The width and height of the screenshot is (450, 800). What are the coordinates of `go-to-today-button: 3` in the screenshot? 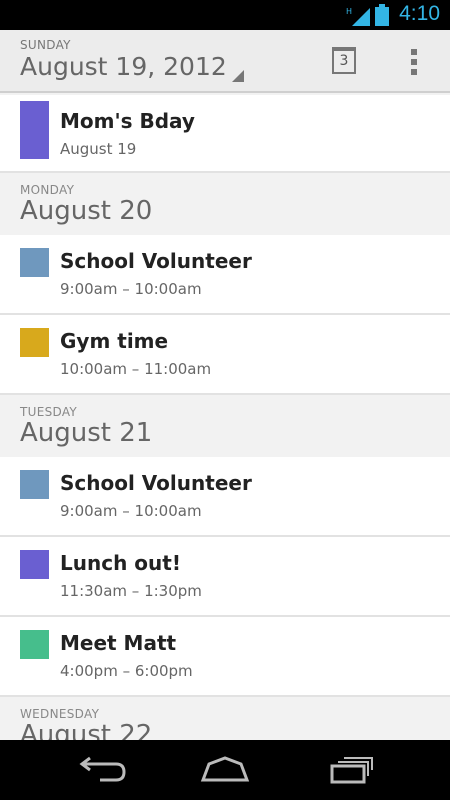 It's located at (344, 62).